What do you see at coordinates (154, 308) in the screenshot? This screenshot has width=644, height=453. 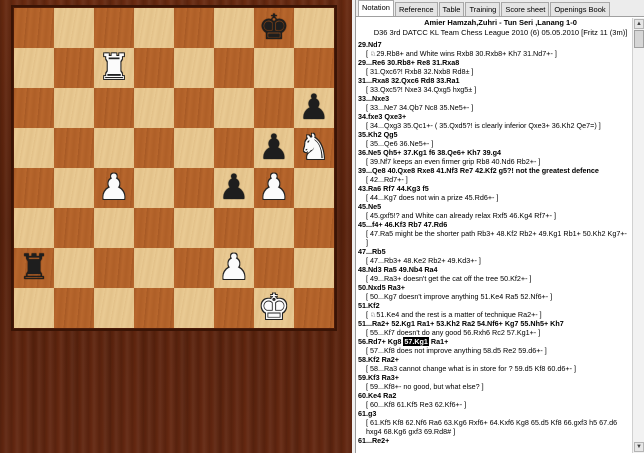 I see `square-d1` at bounding box center [154, 308].